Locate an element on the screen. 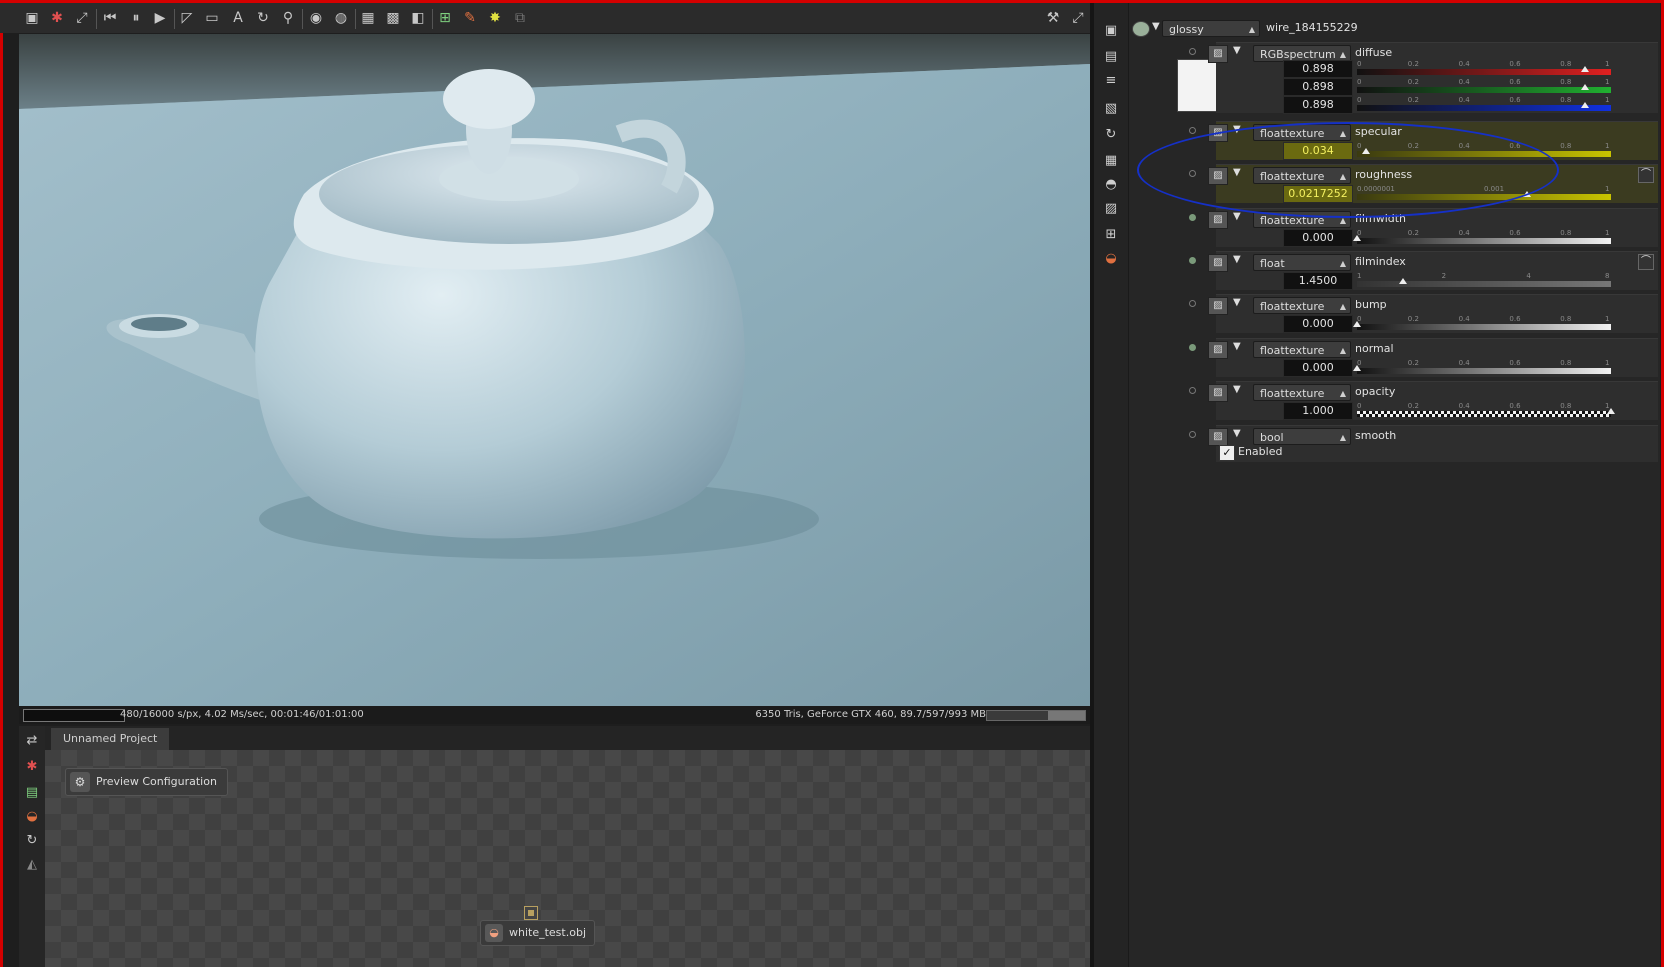 The height and width of the screenshot is (967, 1664). lock-icon: ⚲ is located at coordinates (288, 18).